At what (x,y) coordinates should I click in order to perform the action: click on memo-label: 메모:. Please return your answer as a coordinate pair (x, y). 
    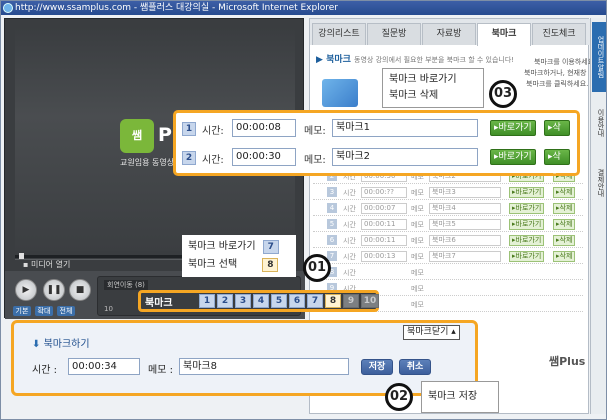
    Looking at the image, I should click on (315, 131).